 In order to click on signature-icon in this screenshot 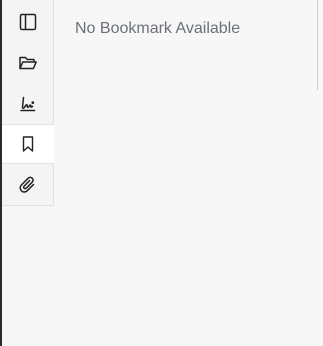, I will do `click(28, 104)`.